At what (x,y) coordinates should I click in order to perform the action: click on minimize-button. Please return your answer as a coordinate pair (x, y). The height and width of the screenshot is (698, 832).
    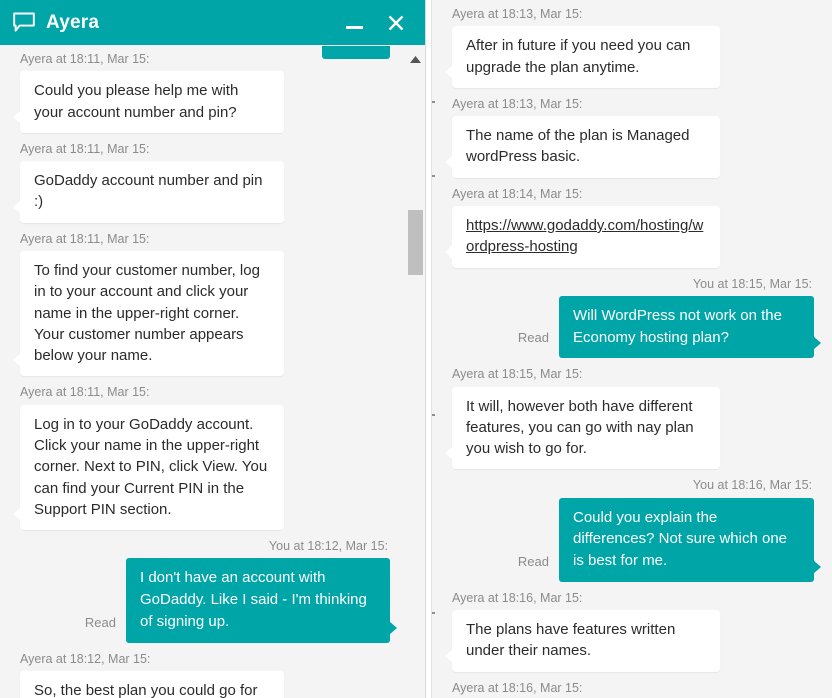
    Looking at the image, I should click on (354, 23).